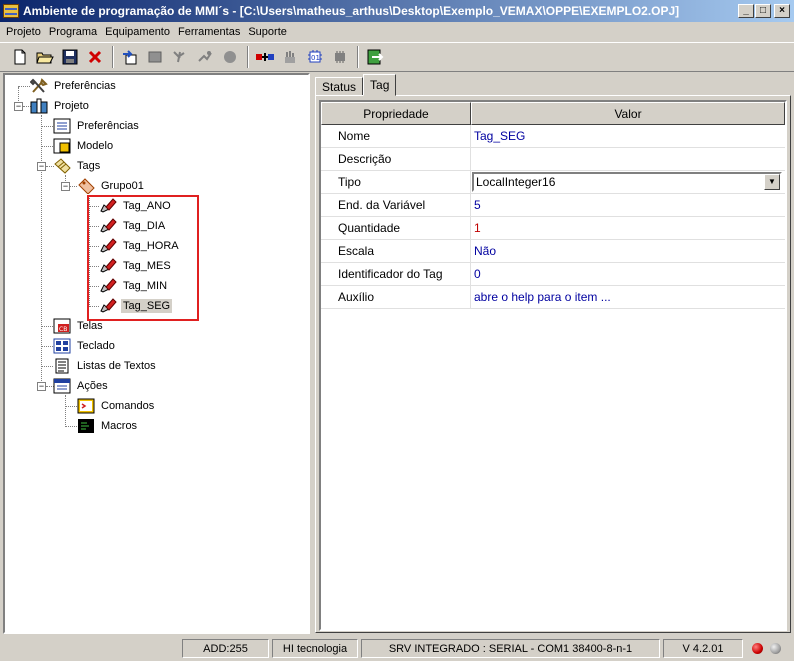  I want to click on stop-icon, so click(155, 57).